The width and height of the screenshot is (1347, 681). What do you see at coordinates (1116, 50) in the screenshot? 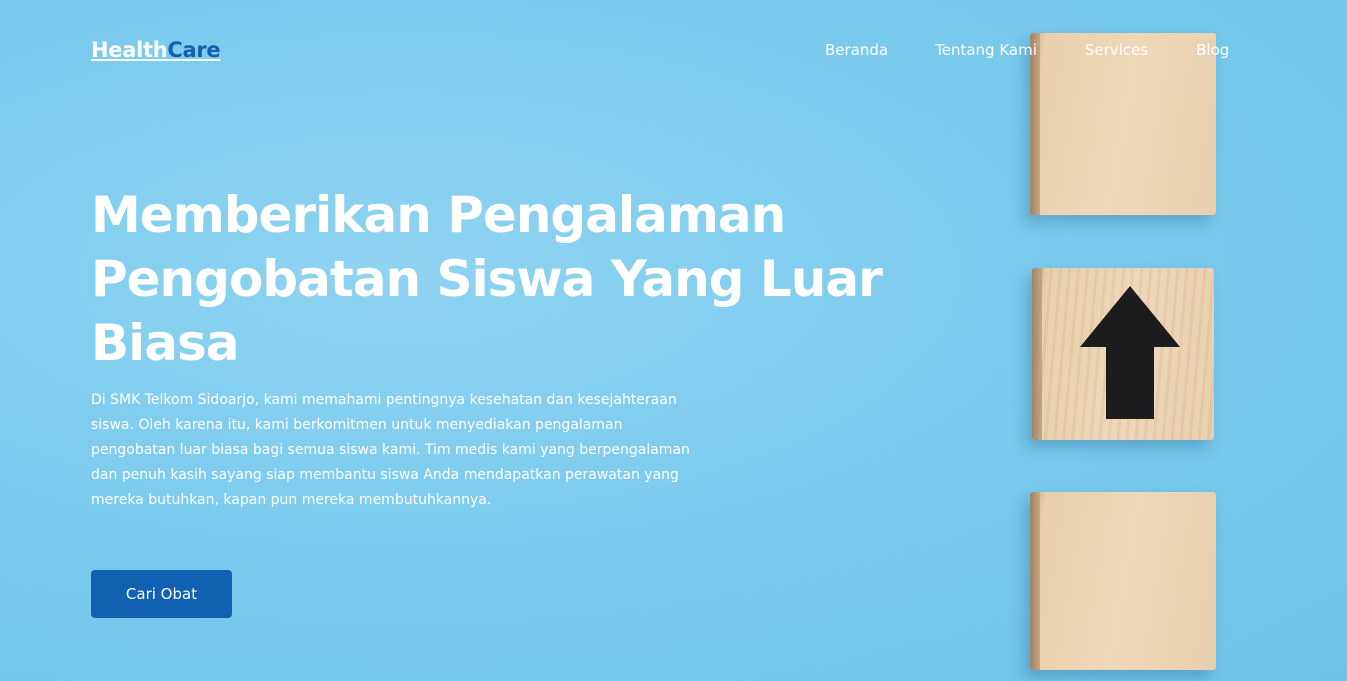
I see `nav-link-services: Services` at bounding box center [1116, 50].